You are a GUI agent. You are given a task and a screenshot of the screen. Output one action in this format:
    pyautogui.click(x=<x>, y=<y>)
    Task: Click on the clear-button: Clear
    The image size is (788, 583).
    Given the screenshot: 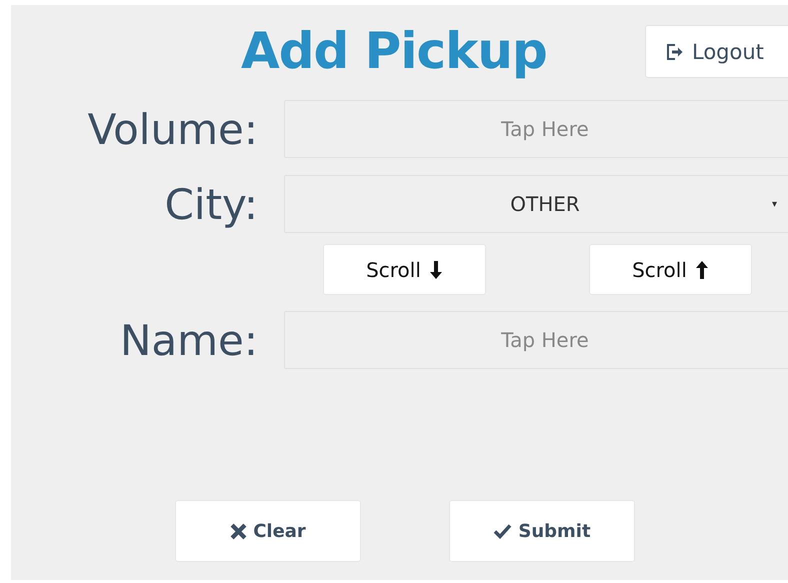 What is the action you would take?
    pyautogui.click(x=268, y=531)
    